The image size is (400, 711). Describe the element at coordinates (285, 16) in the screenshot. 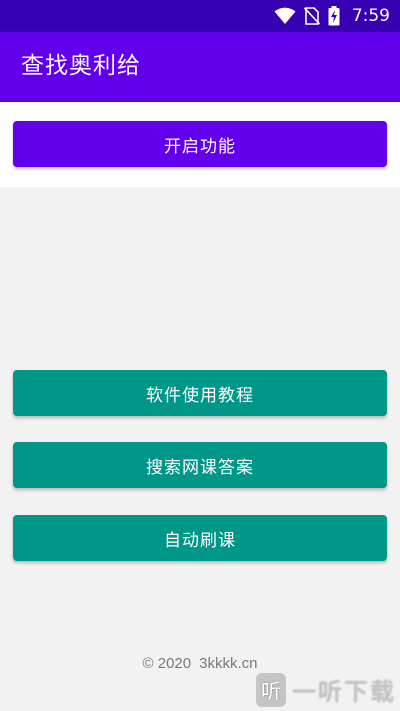

I see `wifi-icon` at that location.